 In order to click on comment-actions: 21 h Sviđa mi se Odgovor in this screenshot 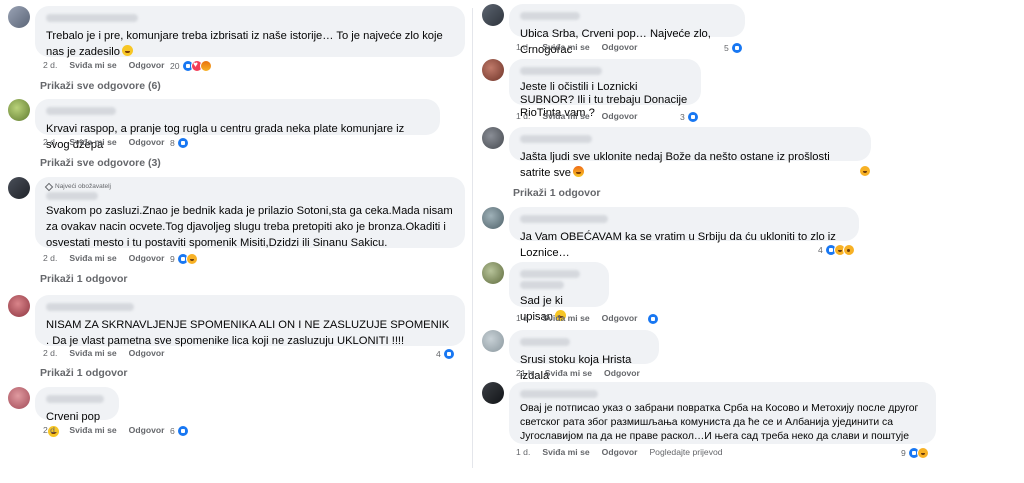, I will do `click(578, 373)`.